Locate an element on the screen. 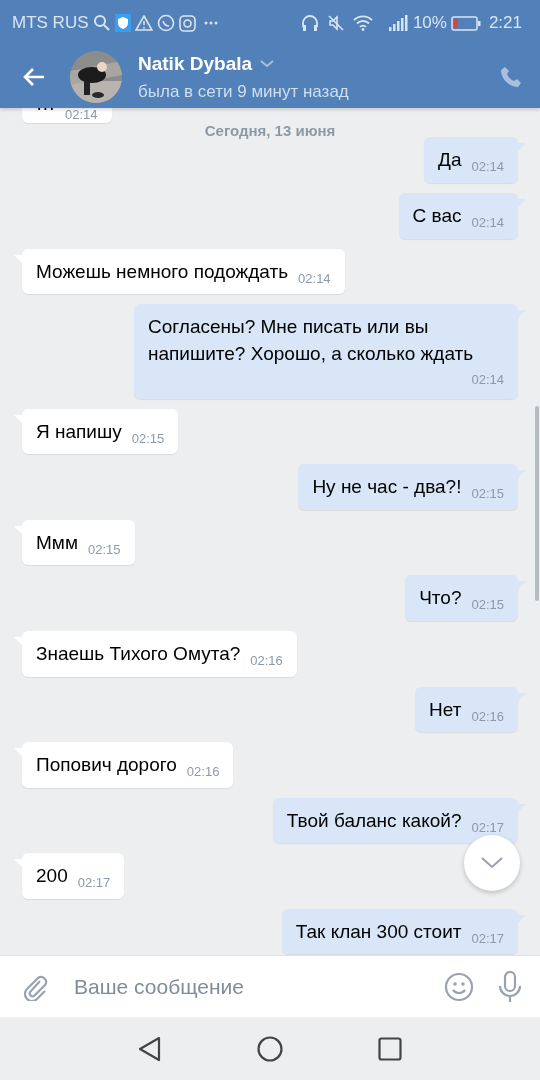  recents-nav-icon is located at coordinates (390, 1048).